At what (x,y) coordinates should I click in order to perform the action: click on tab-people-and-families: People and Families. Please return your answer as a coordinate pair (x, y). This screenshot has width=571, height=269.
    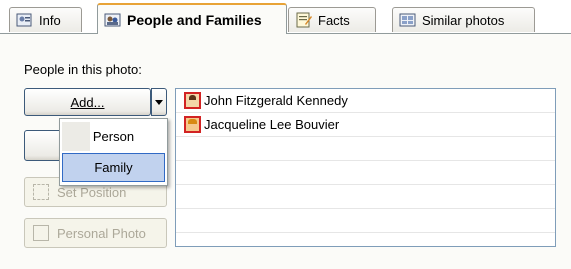
    Looking at the image, I should click on (192, 18).